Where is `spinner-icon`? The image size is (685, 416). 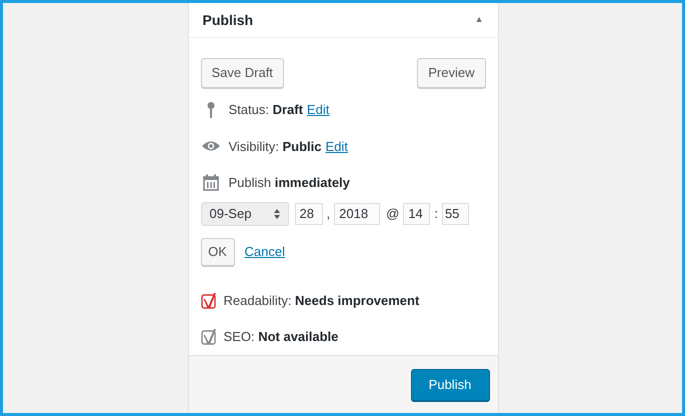 spinner-icon is located at coordinates (277, 213).